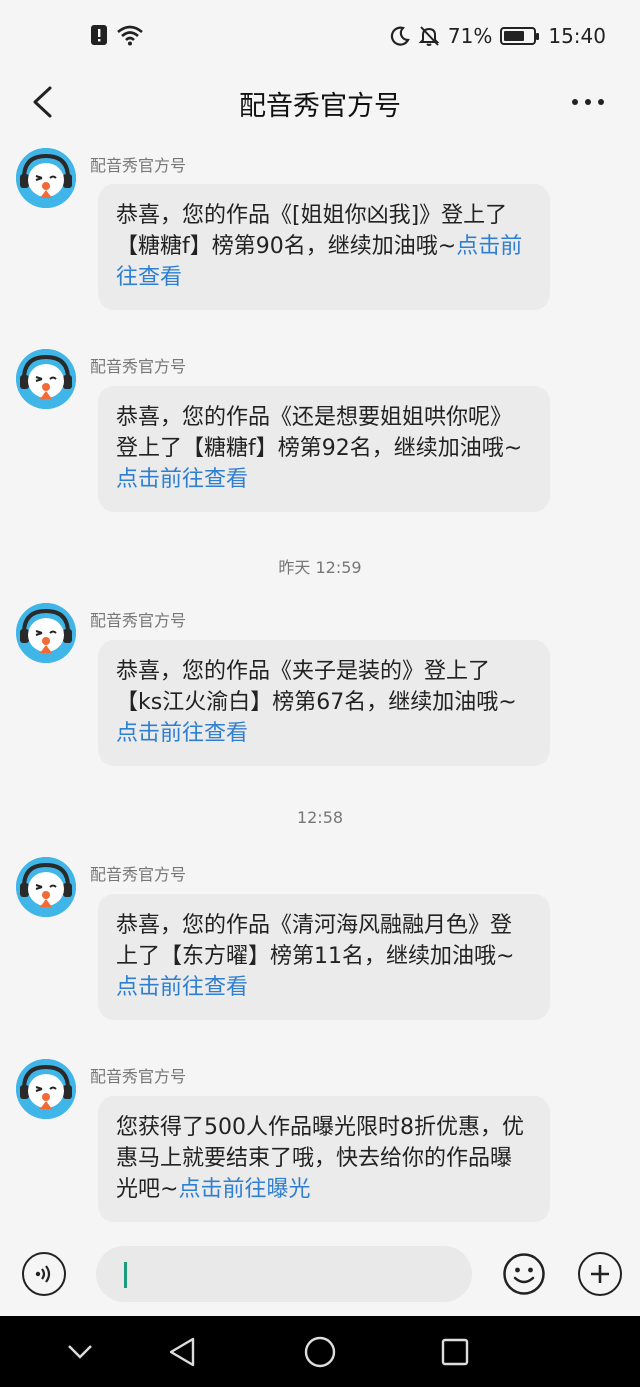 Image resolution: width=640 pixels, height=1387 pixels. Describe the element at coordinates (284, 1274) in the screenshot. I see `message-input` at that location.